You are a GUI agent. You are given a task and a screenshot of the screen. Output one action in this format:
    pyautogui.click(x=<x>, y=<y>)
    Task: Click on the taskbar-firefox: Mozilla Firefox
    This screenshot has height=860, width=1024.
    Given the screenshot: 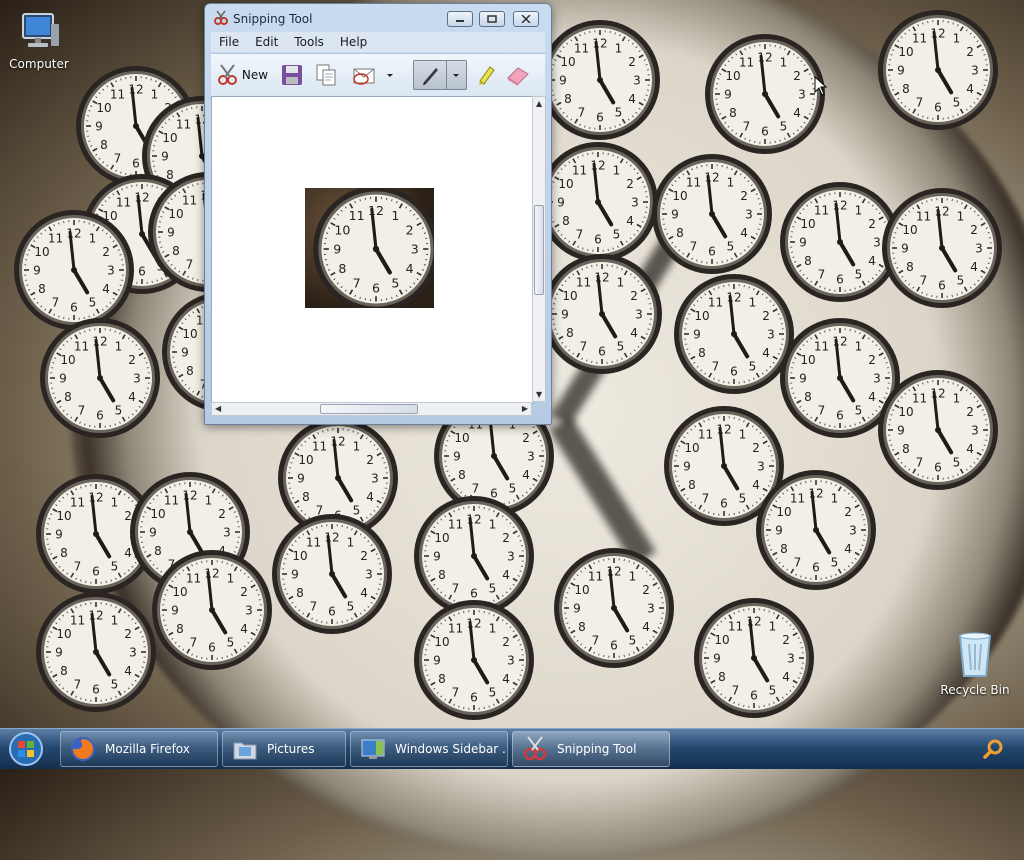 What is the action you would take?
    pyautogui.click(x=139, y=749)
    